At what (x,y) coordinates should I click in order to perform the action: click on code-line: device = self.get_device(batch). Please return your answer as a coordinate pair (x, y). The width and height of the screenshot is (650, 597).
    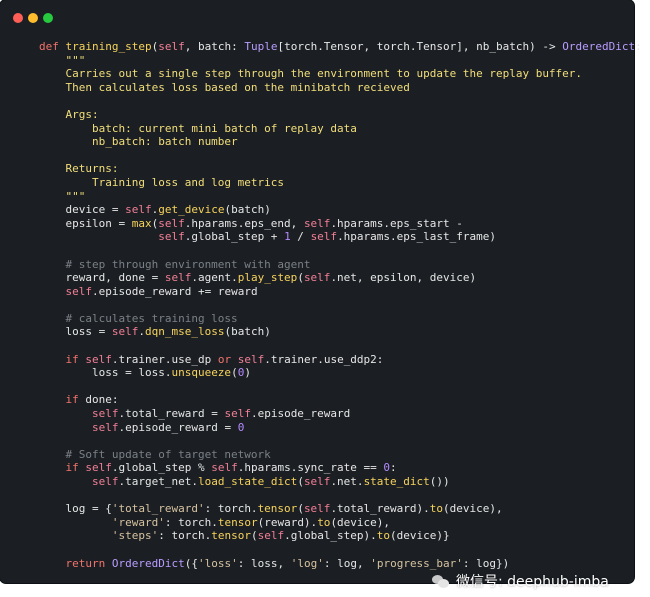
    Looking at the image, I should click on (155, 210).